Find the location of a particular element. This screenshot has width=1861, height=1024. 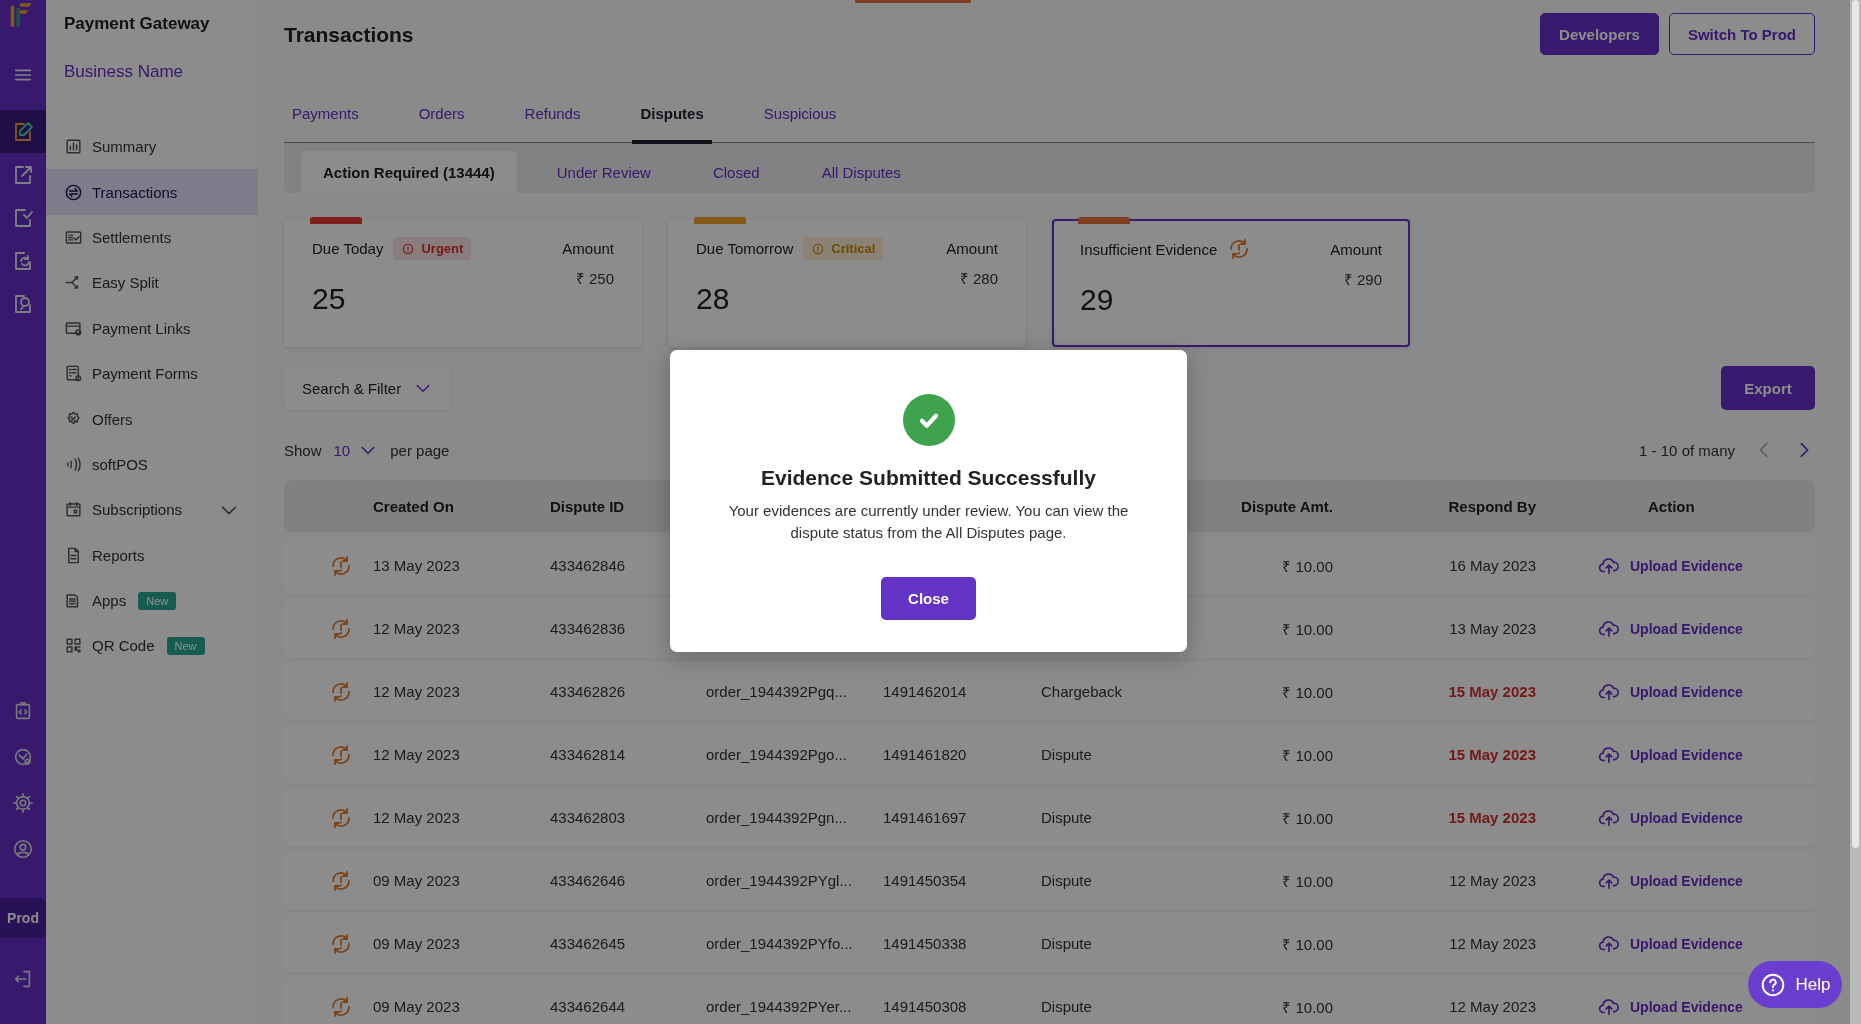

qr-code-icon is located at coordinates (73, 646).